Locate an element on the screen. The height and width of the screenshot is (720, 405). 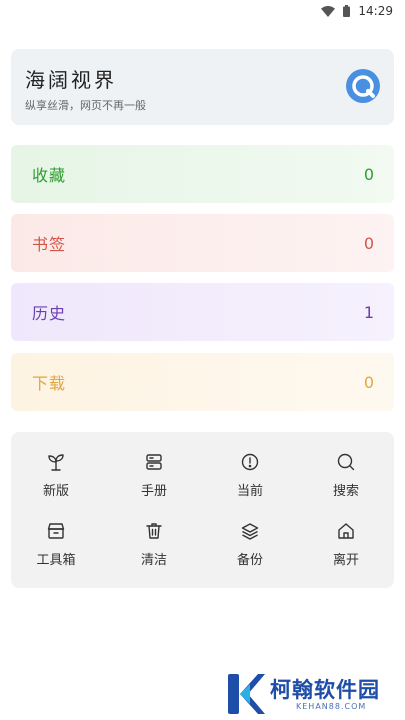
watermark-url: KEHAN88.COM is located at coordinates (331, 706).